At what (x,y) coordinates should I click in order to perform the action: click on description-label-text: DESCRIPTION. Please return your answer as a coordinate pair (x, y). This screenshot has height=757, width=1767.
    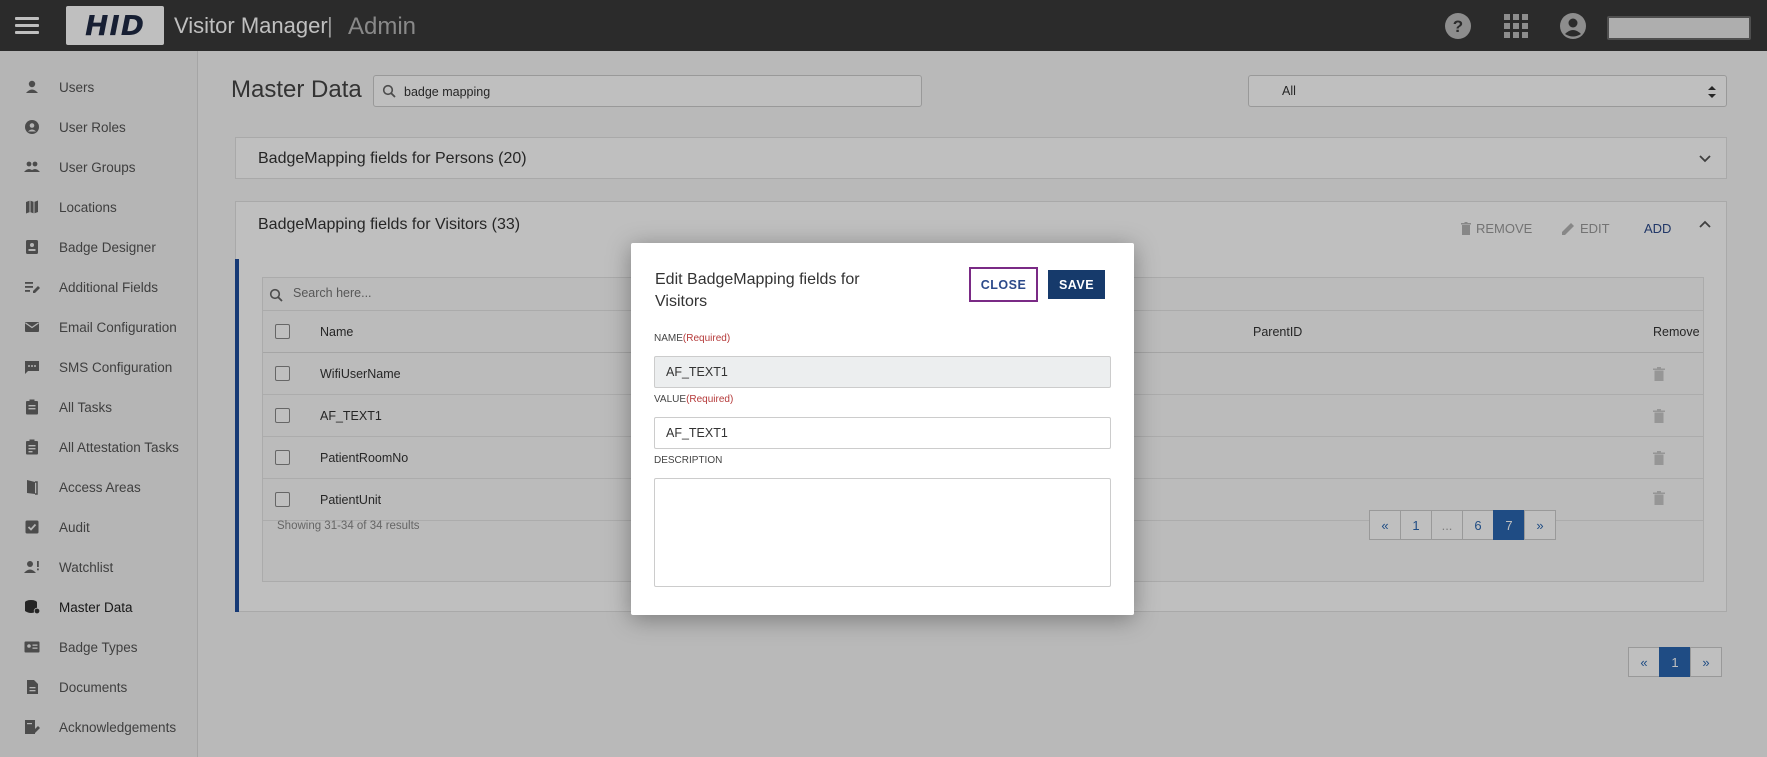
    Looking at the image, I should click on (688, 460).